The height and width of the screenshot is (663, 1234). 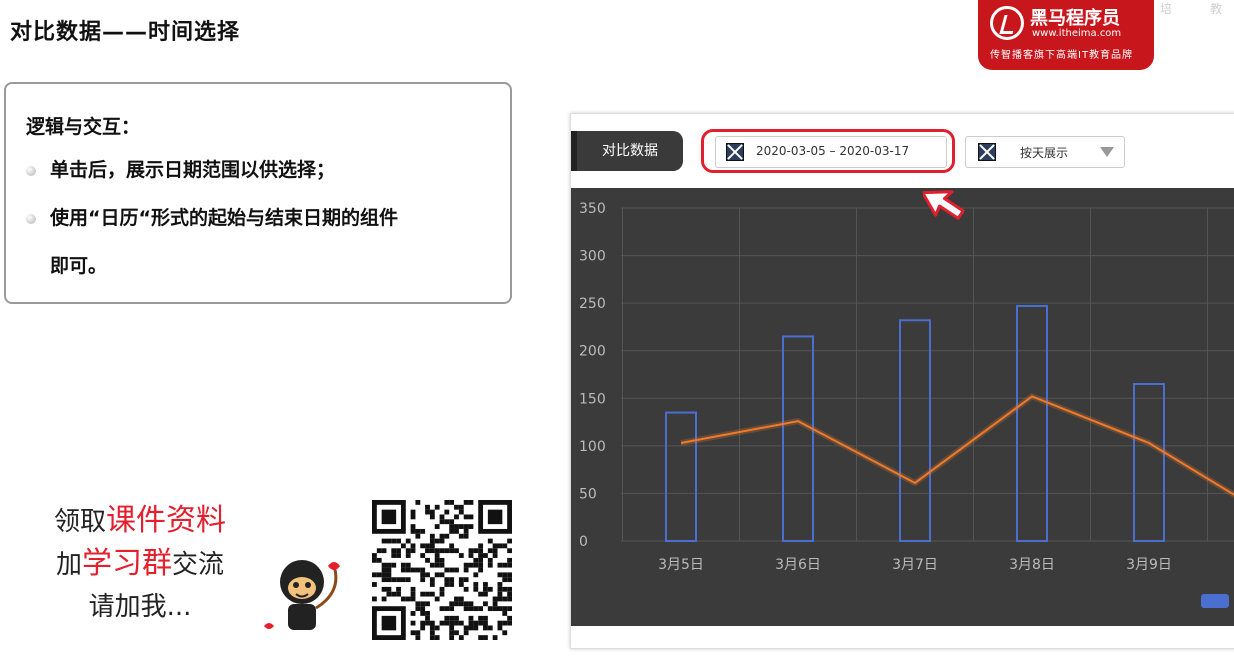 What do you see at coordinates (166, 520) in the screenshot?
I see `promo-line-1-b: 课件资料` at bounding box center [166, 520].